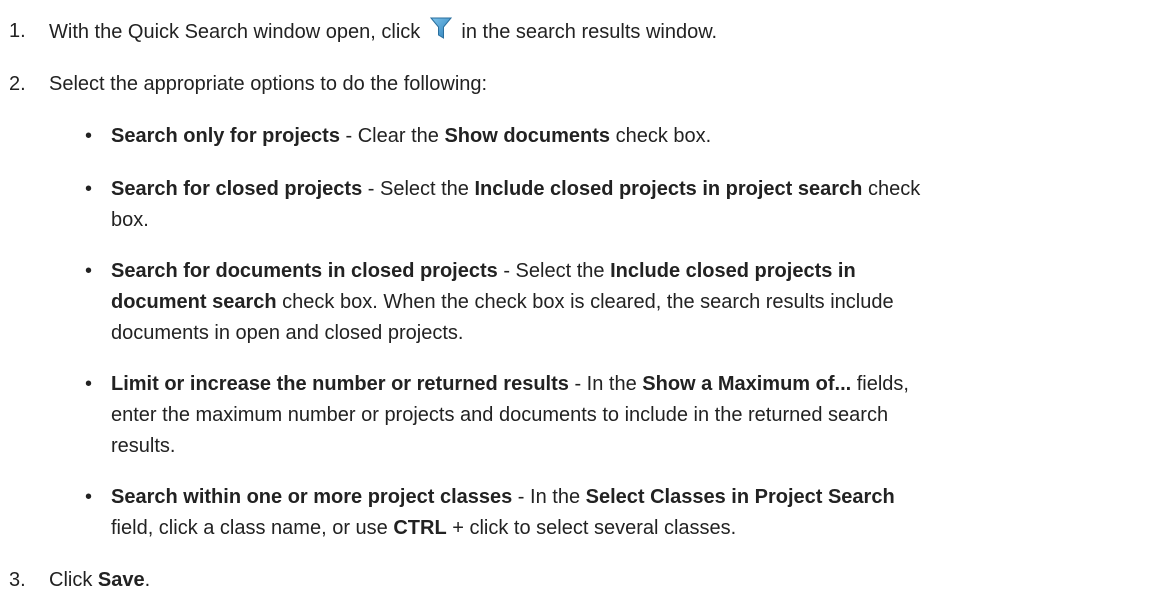 Image resolution: width=1162 pixels, height=609 pixels. What do you see at coordinates (589, 32) in the screenshot?
I see `step-text: in the search results window.` at bounding box center [589, 32].